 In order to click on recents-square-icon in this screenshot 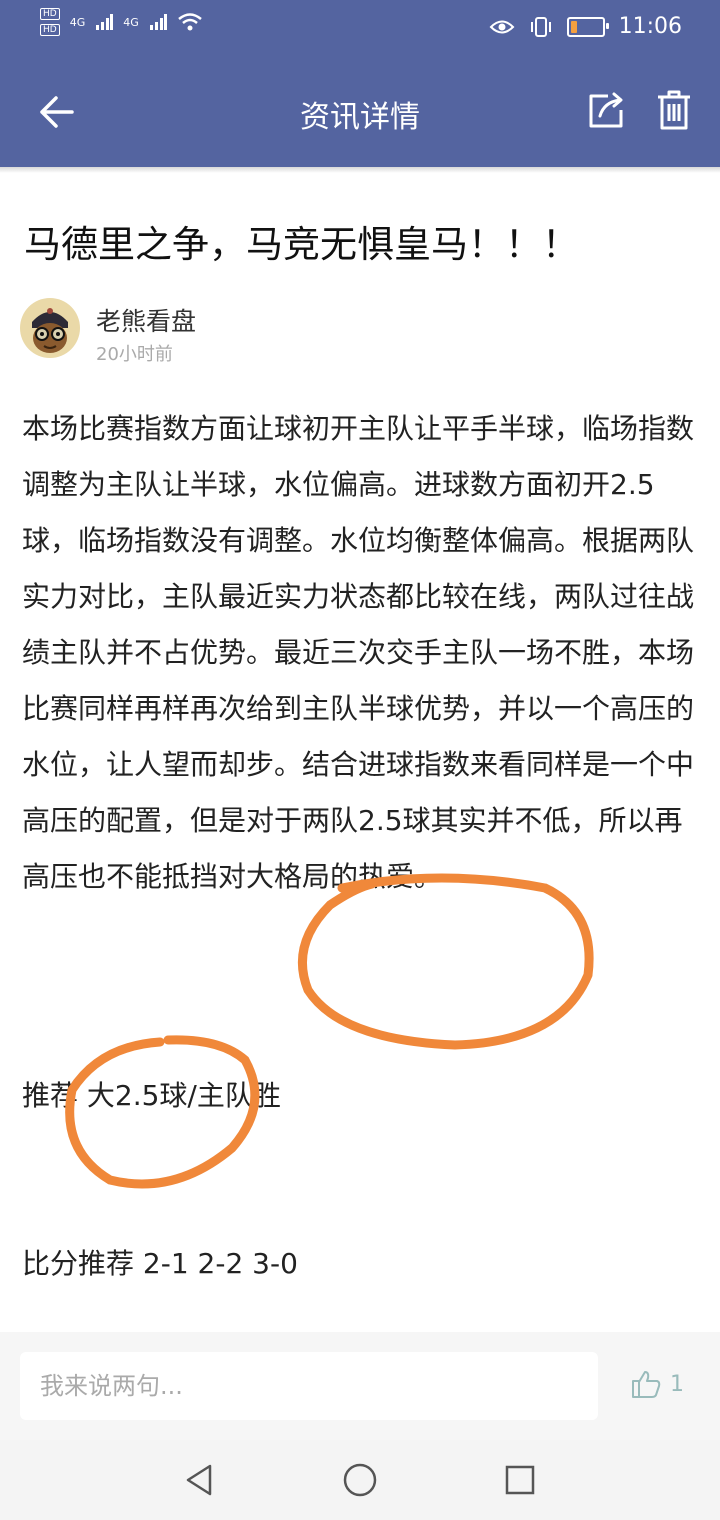, I will do `click(520, 1480)`.